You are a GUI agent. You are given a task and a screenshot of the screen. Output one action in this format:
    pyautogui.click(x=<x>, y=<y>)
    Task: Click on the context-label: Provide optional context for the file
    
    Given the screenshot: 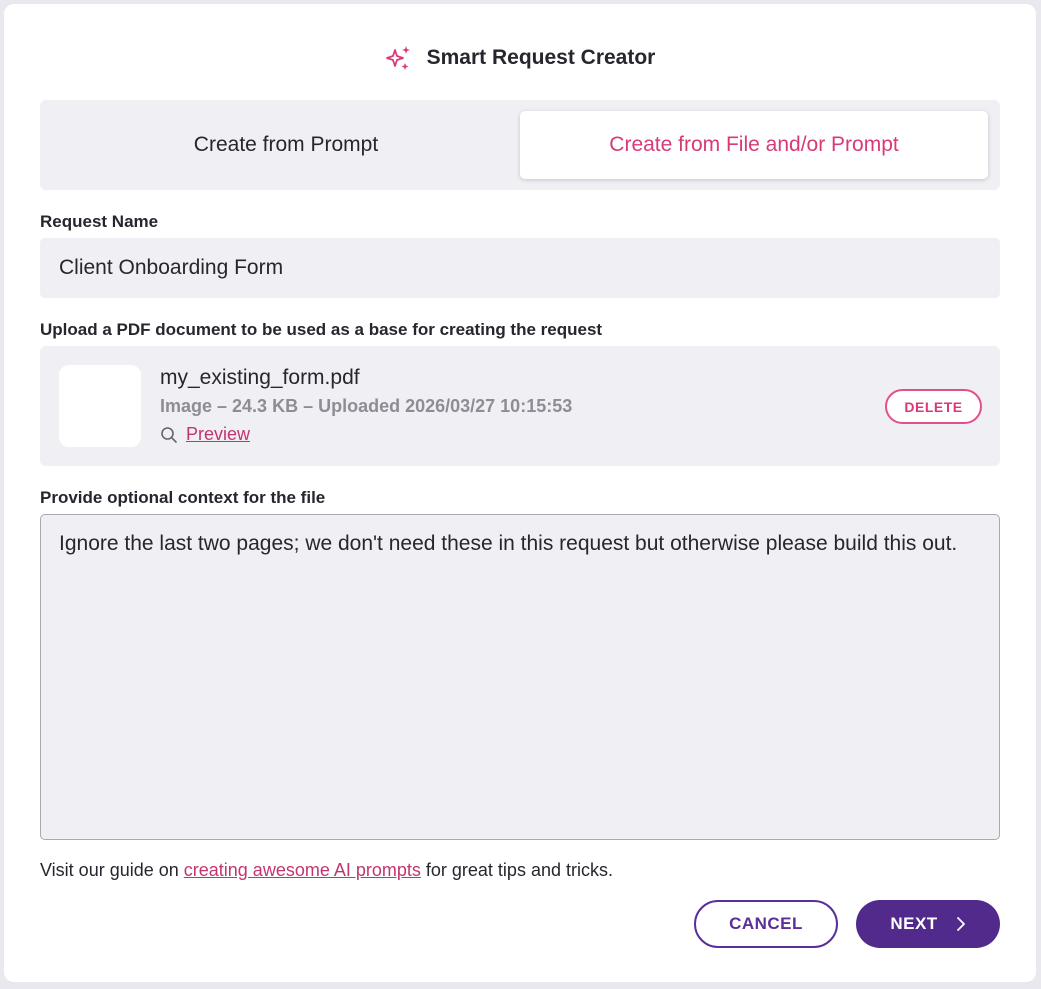 What is the action you would take?
    pyautogui.click(x=183, y=497)
    